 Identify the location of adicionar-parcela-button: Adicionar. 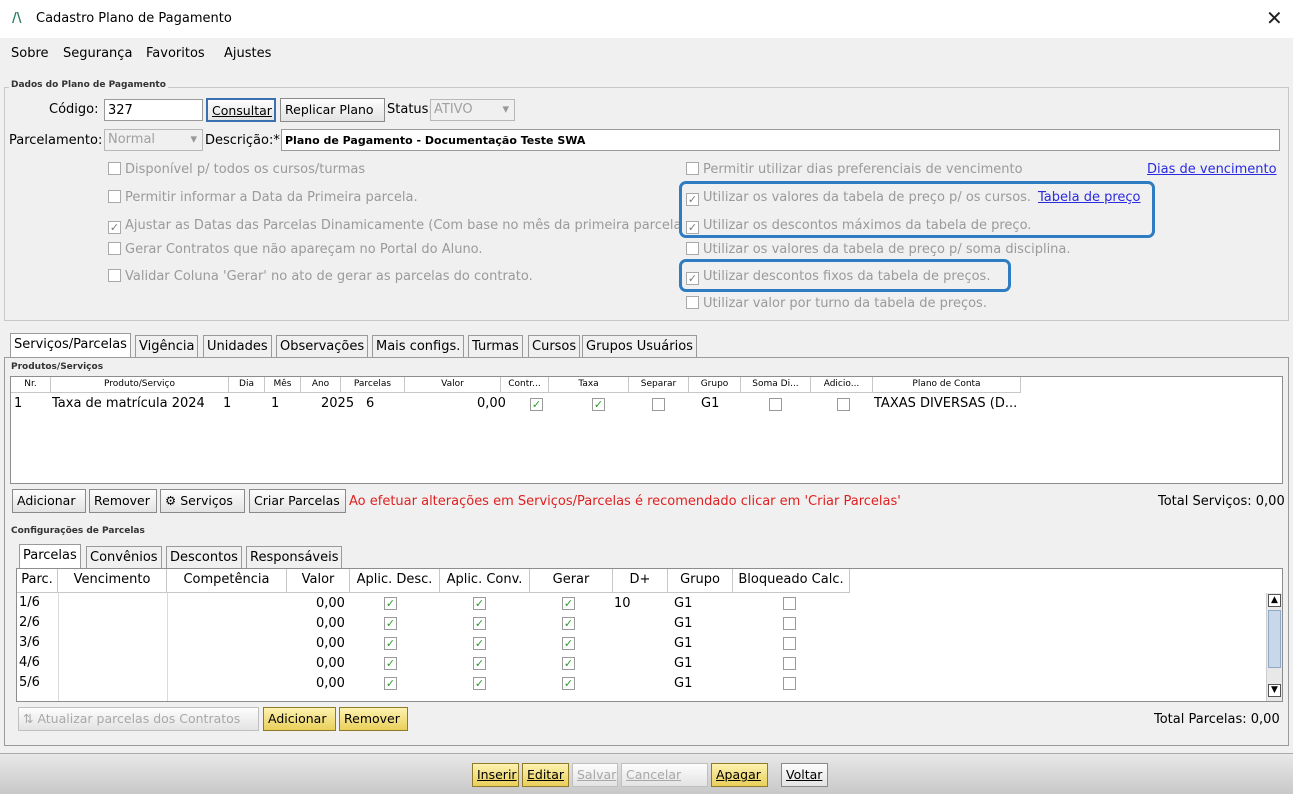
(299, 719).